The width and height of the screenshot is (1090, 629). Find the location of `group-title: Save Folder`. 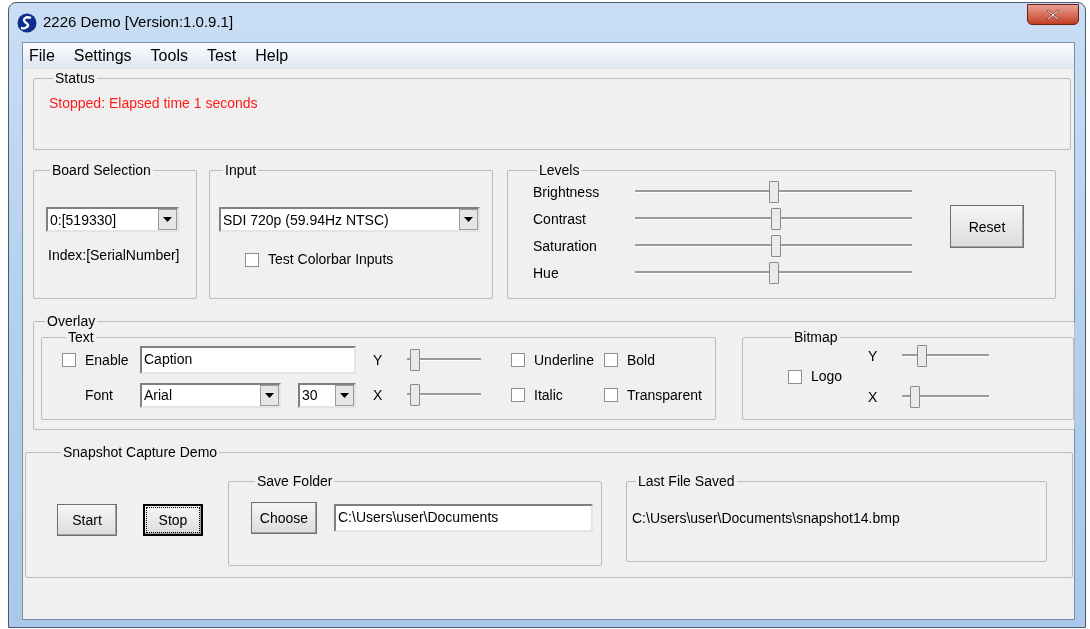

group-title: Save Folder is located at coordinates (295, 481).